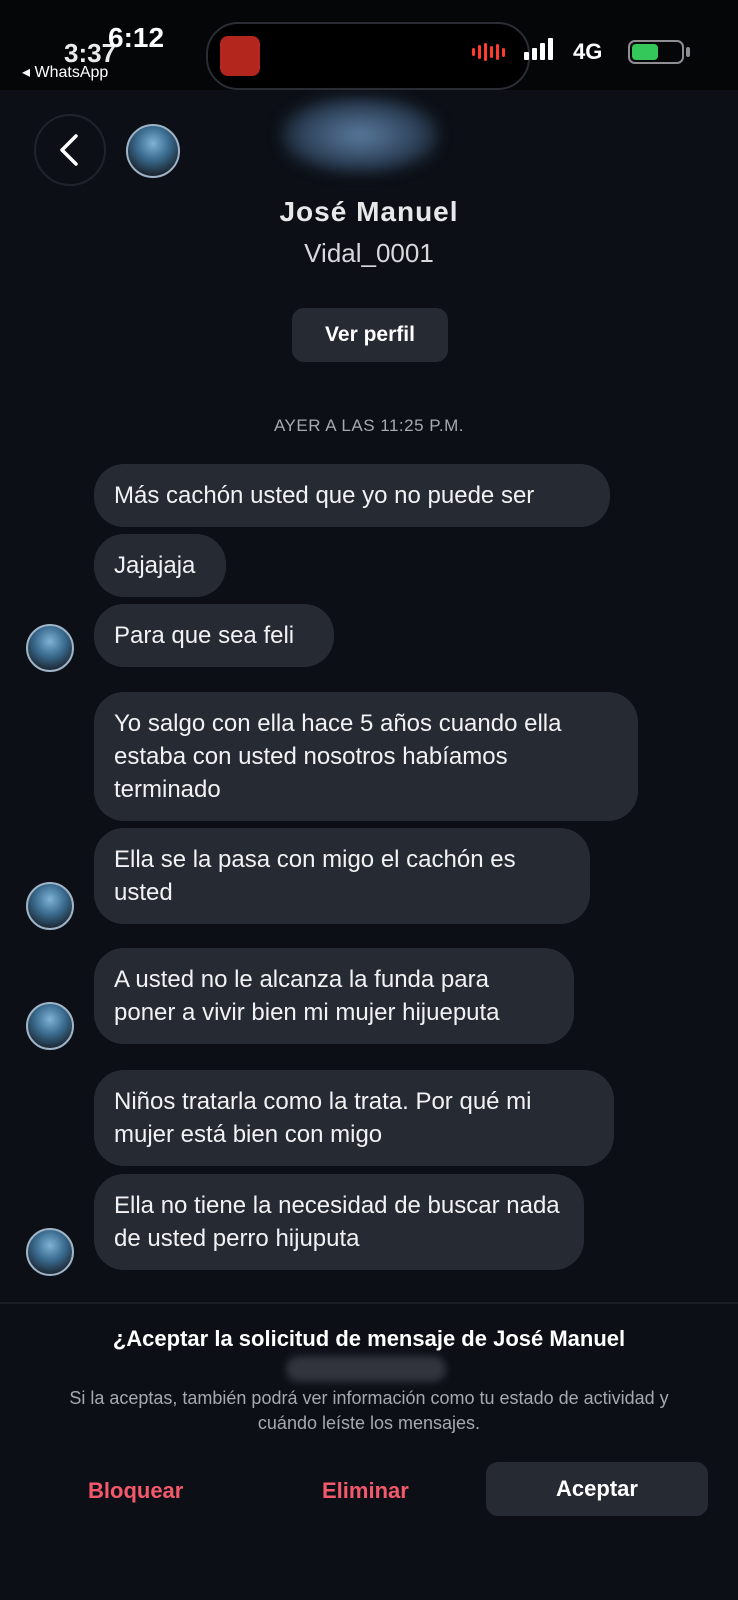 The width and height of the screenshot is (738, 1600). What do you see at coordinates (369, 253) in the screenshot?
I see `contact-username: Vidal_0001` at bounding box center [369, 253].